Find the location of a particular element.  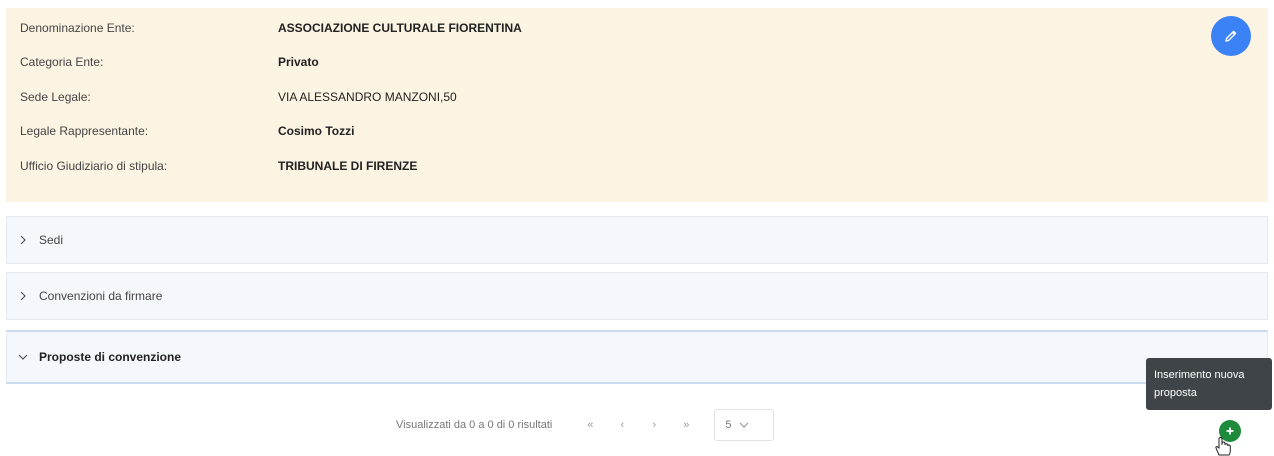

pencil-icon is located at coordinates (1231, 36).